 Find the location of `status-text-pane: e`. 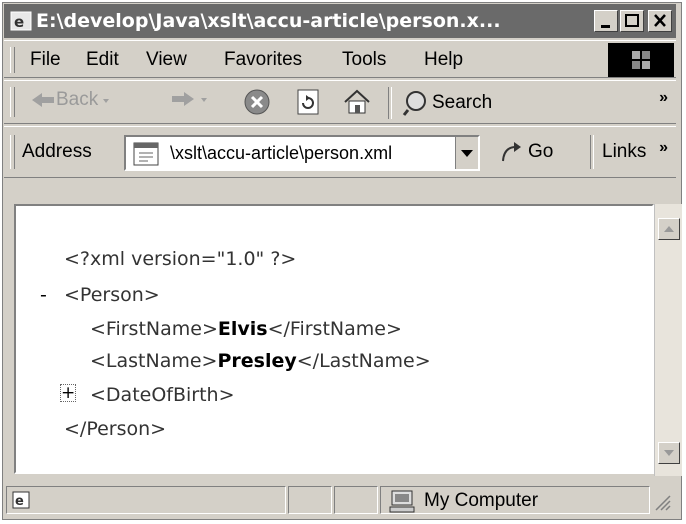

status-text-pane: e is located at coordinates (146, 500).